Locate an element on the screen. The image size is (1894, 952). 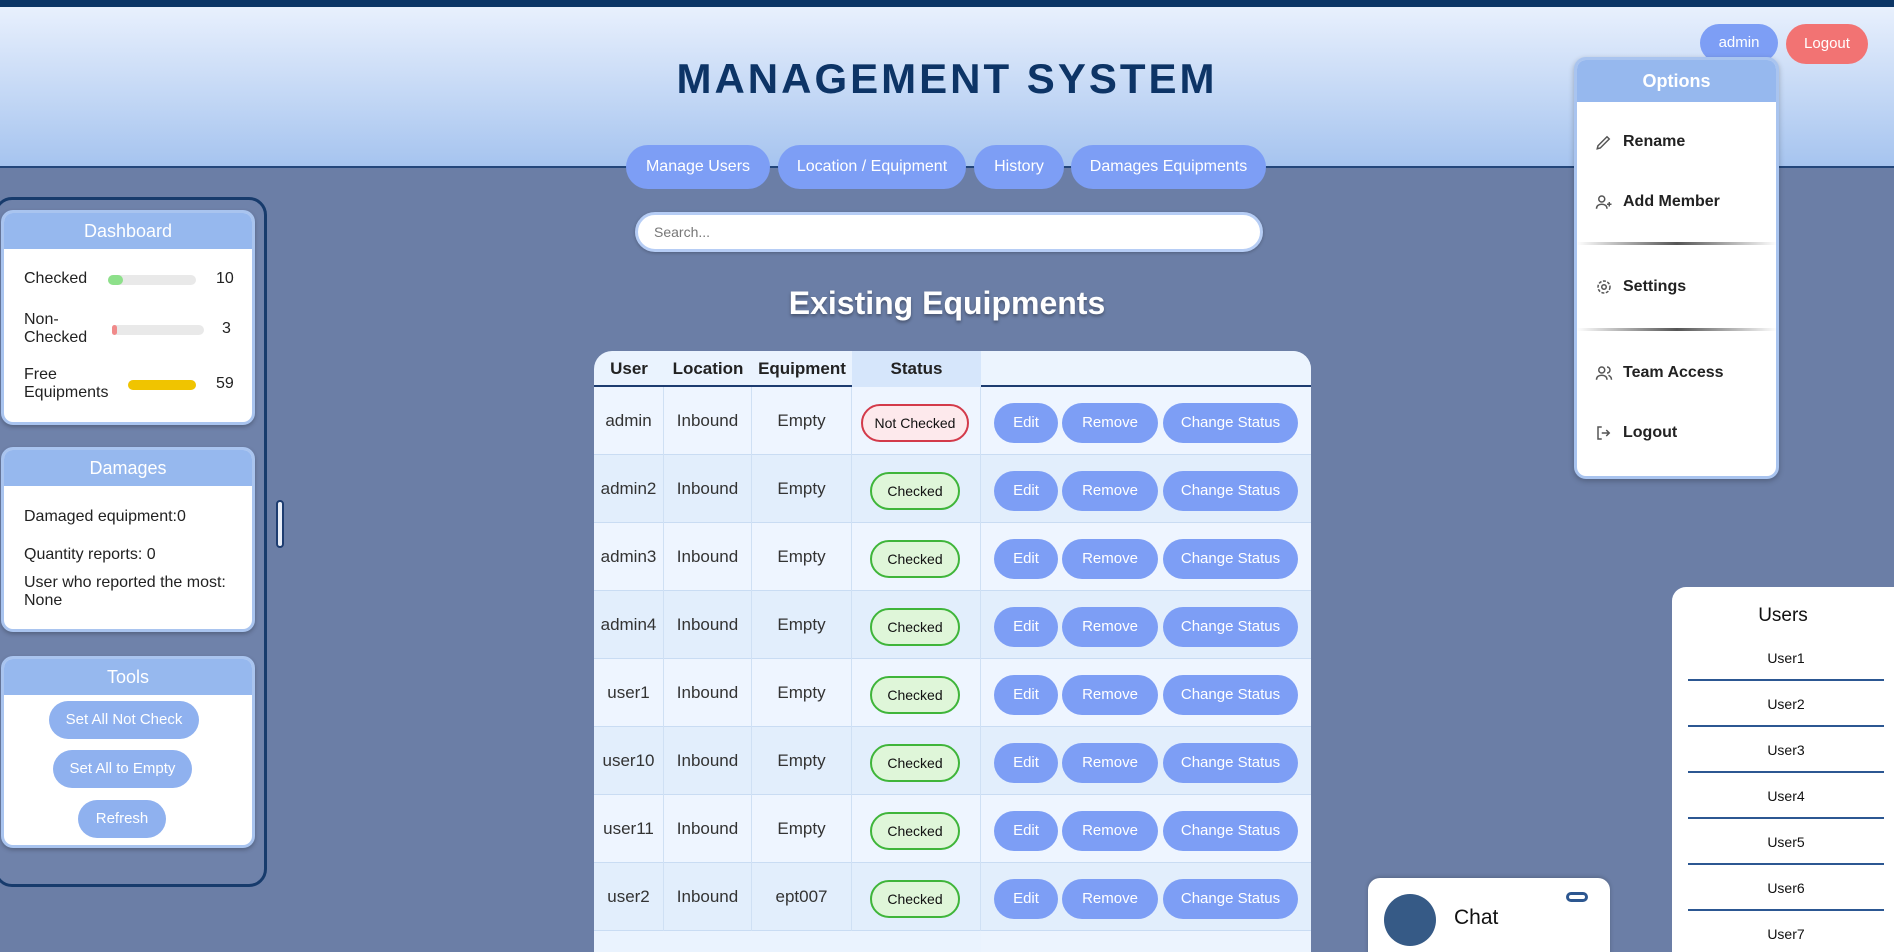
nonchecked-bar is located at coordinates (158, 330).